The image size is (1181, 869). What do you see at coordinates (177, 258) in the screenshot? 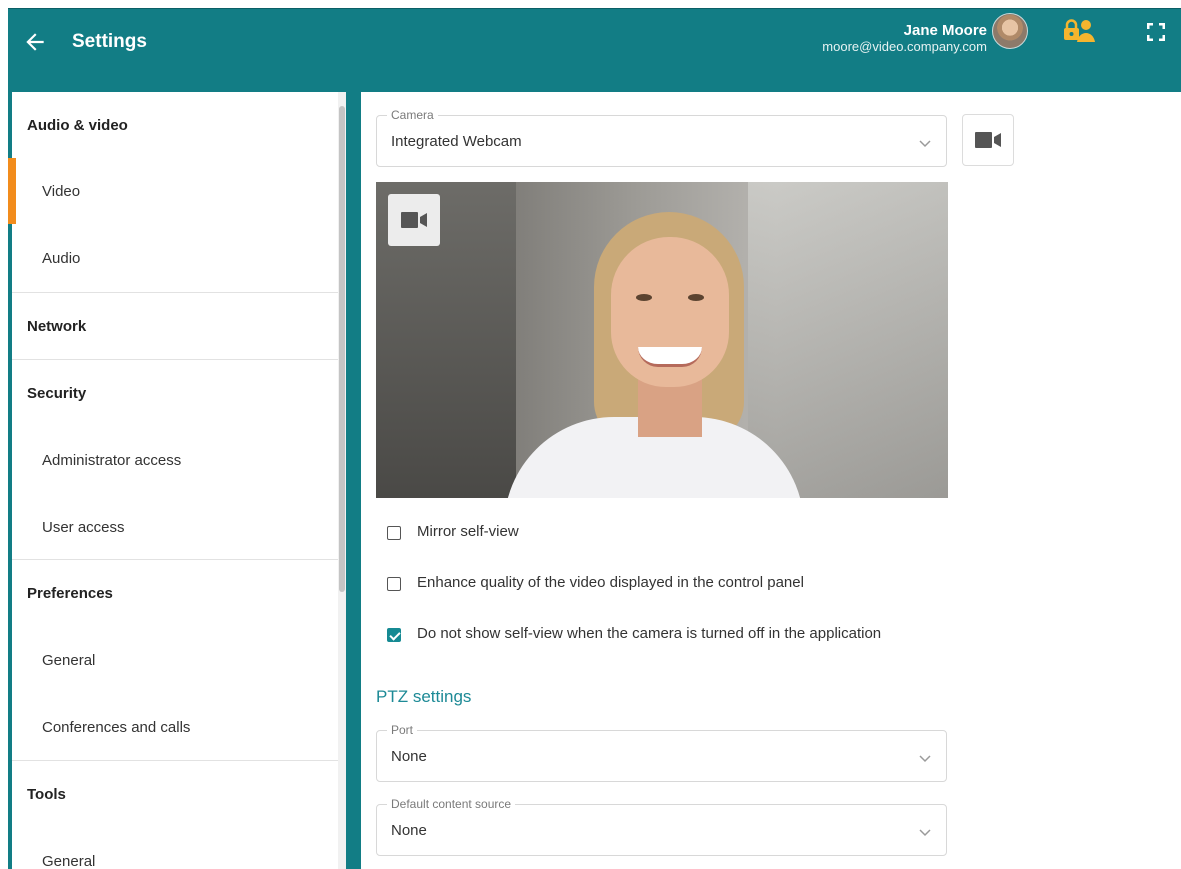
I see `sidebar-item-audio: Audio` at bounding box center [177, 258].